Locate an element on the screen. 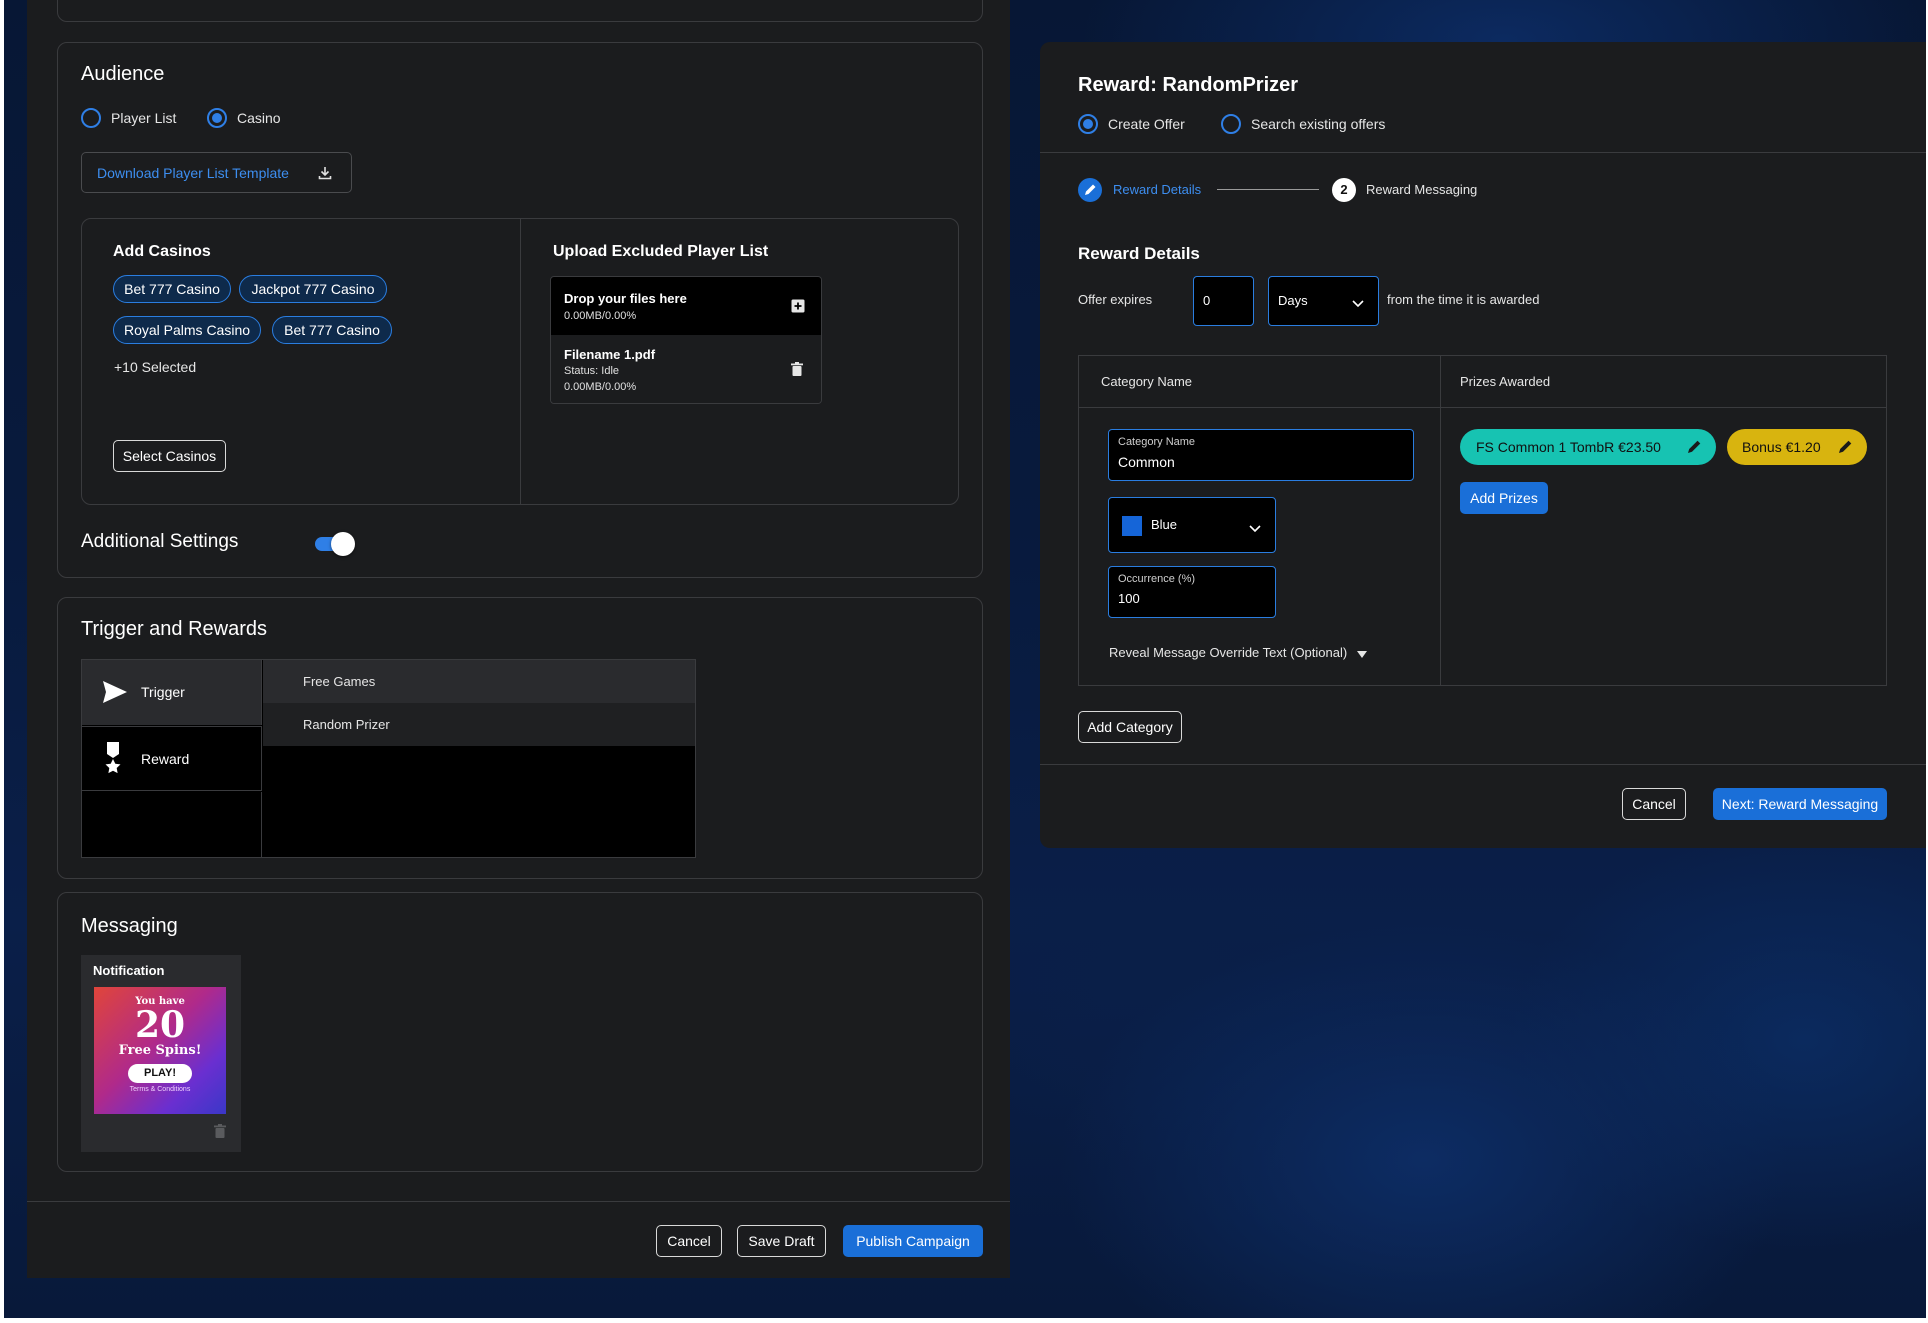 This screenshot has height=1323, width=1928. reward-menu-label: Reward is located at coordinates (165, 759).